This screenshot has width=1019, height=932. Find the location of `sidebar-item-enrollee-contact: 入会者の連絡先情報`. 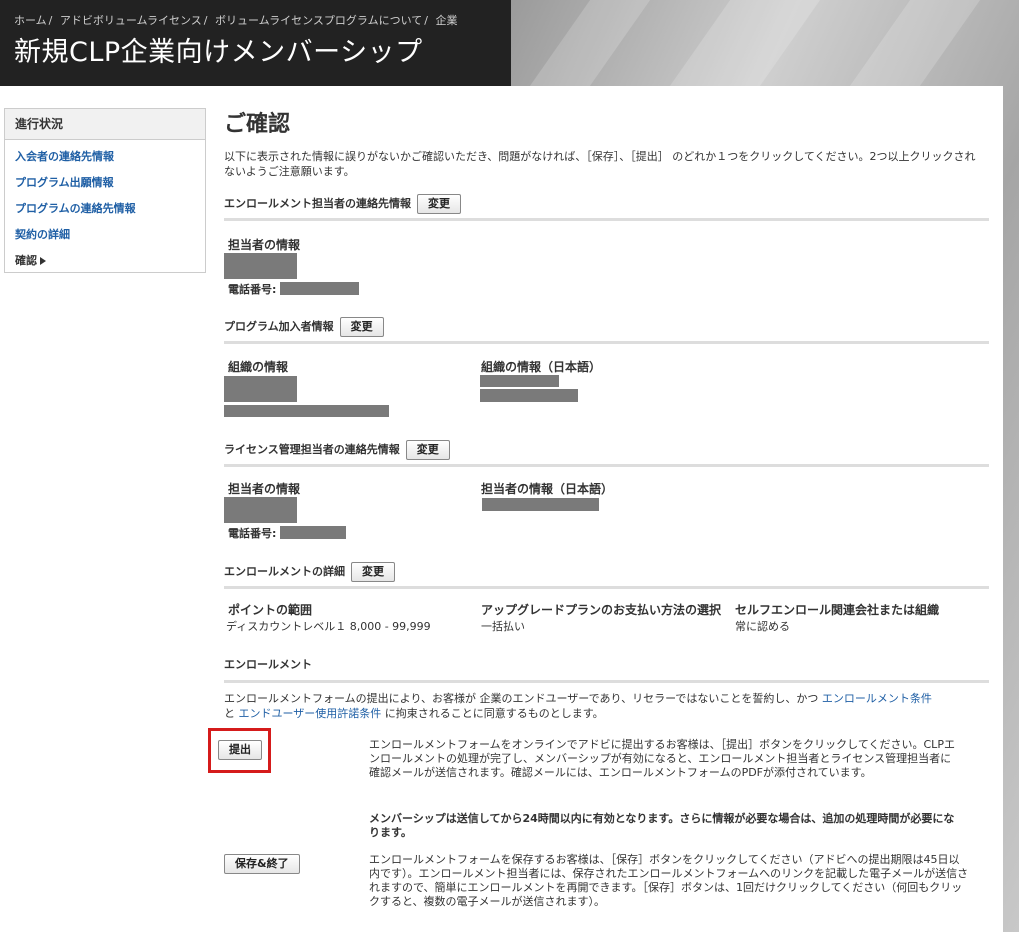

sidebar-item-enrollee-contact: 入会者の連絡先情報 is located at coordinates (105, 157).